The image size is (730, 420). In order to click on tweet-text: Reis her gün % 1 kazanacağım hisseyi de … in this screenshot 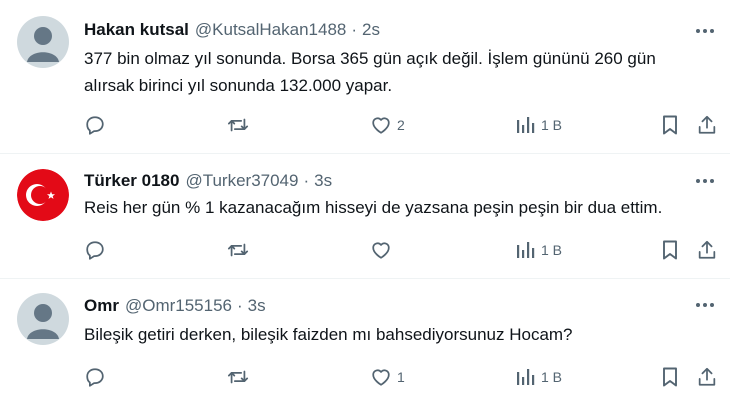, I will do `click(373, 207)`.